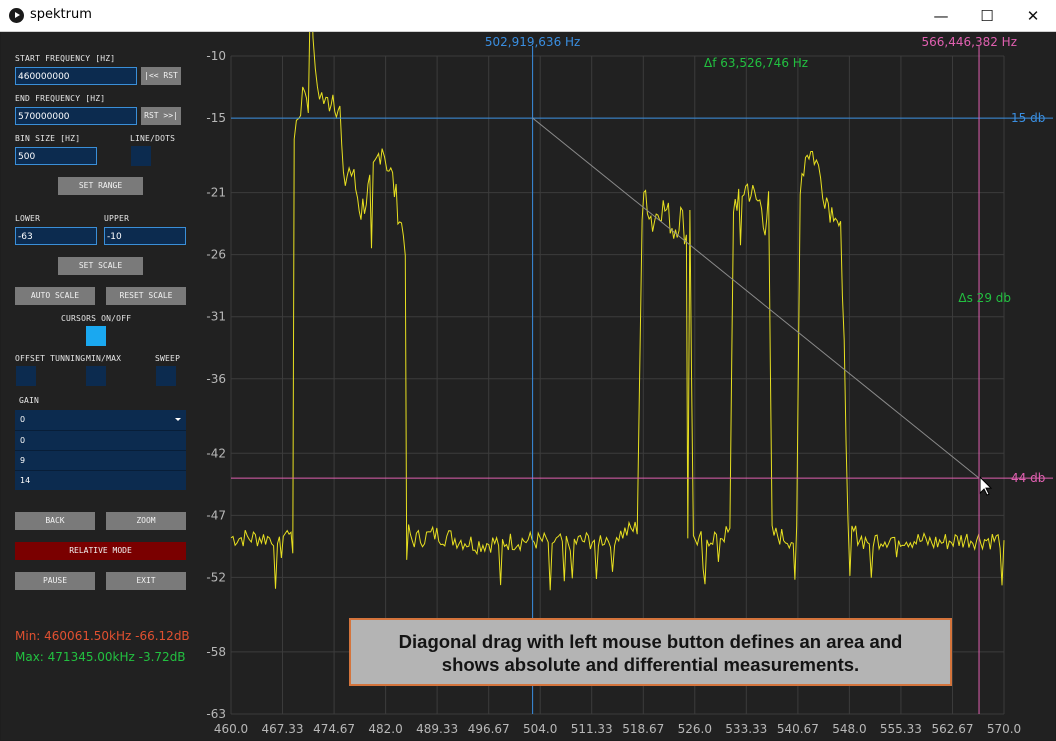 Image resolution: width=1056 pixels, height=741 pixels. I want to click on min-readout: Min: 460061.50kHz -66.12dB, so click(102, 636).